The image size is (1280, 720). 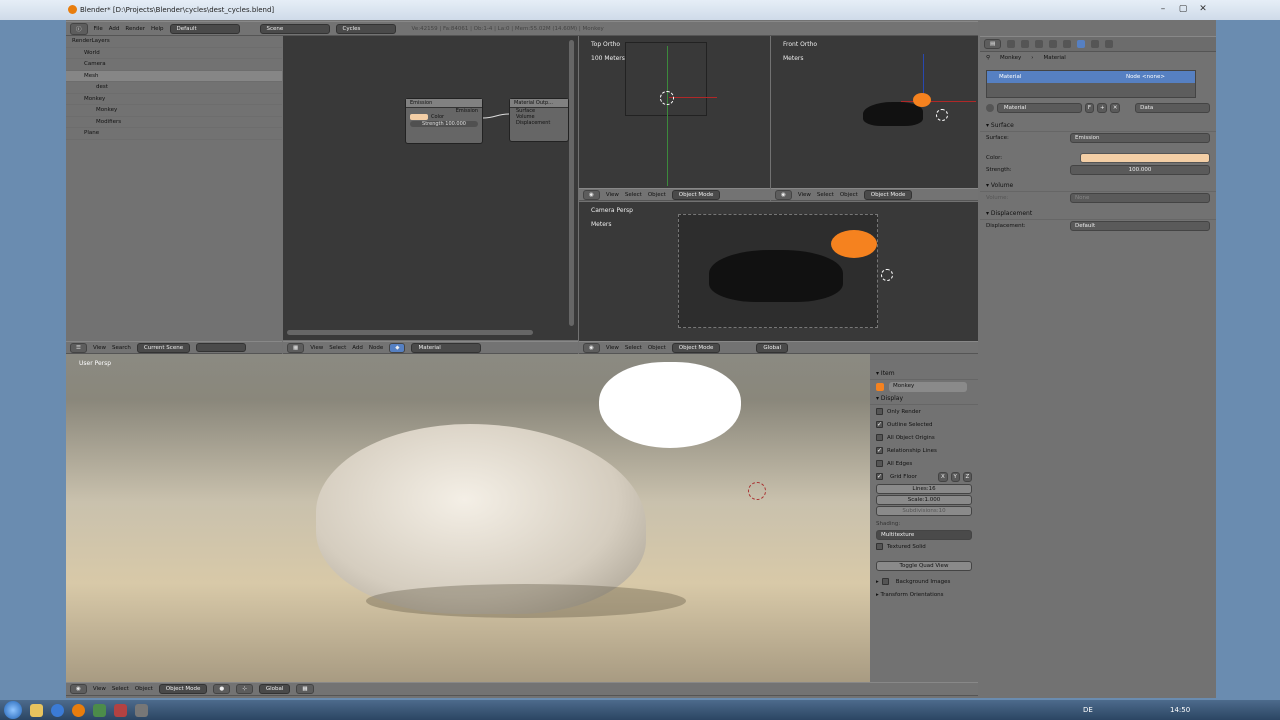 What do you see at coordinates (993, 44) in the screenshot?
I see `properties-editor-icon: ▤` at bounding box center [993, 44].